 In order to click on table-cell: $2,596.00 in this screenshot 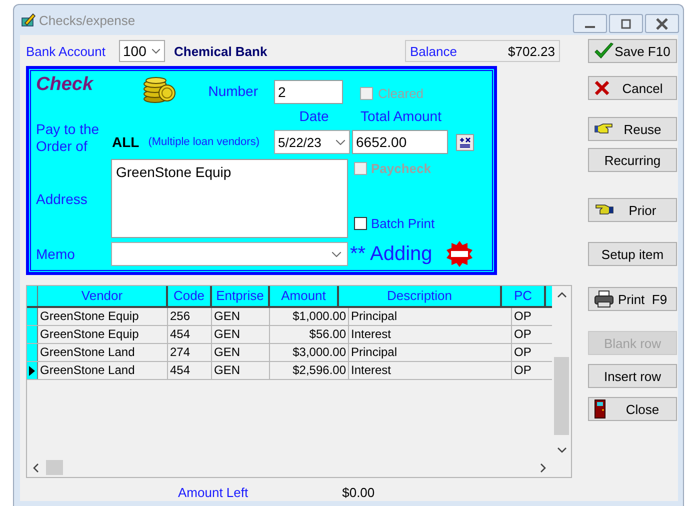, I will do `click(314, 370)`.